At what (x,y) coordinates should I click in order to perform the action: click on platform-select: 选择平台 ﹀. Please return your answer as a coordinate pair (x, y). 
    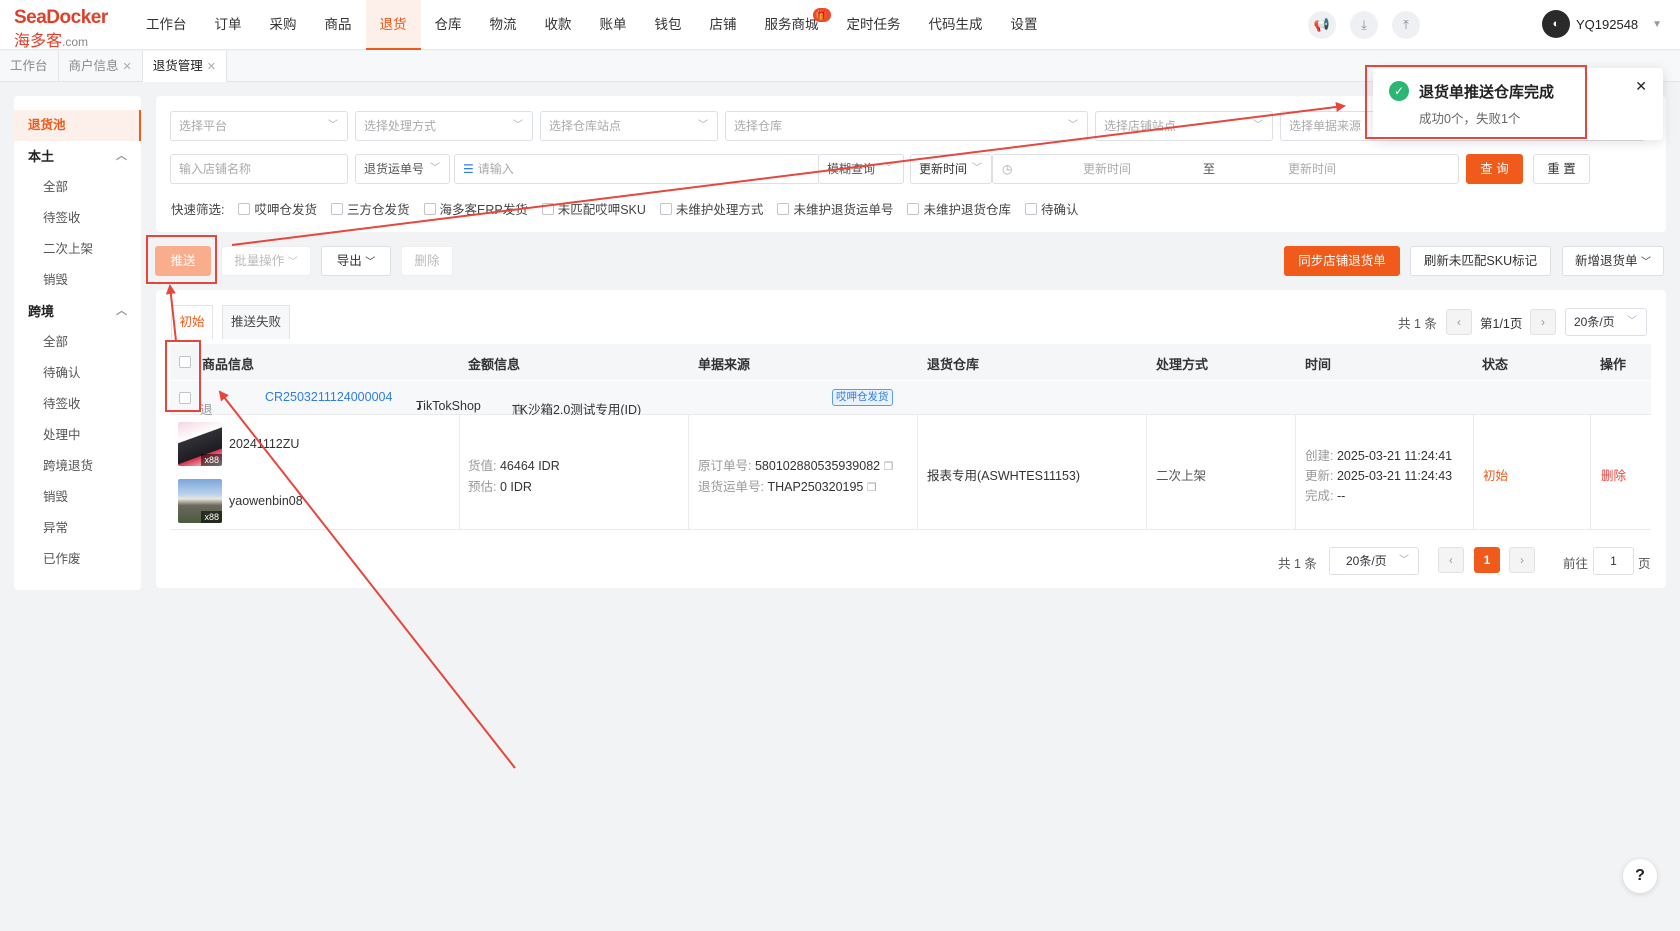
    Looking at the image, I should click on (259, 126).